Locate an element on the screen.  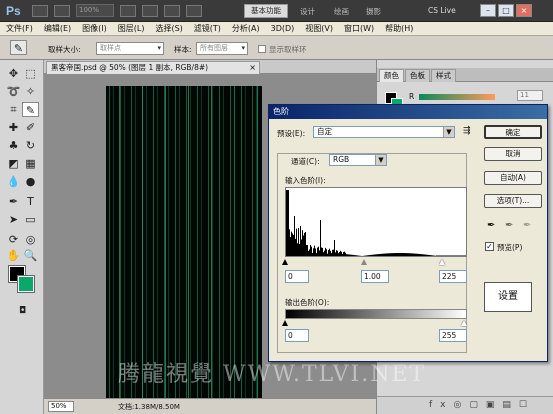
maximize-button: □ is located at coordinates (506, 10).